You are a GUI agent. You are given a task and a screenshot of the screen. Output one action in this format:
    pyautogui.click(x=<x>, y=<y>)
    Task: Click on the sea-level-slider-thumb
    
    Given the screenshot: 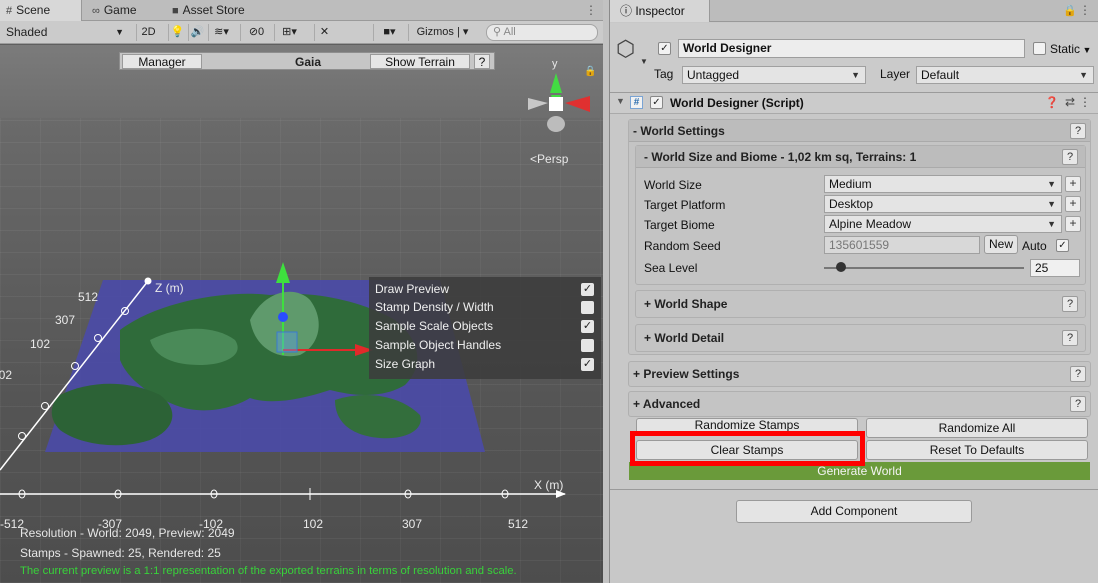 What is the action you would take?
    pyautogui.click(x=841, y=267)
    